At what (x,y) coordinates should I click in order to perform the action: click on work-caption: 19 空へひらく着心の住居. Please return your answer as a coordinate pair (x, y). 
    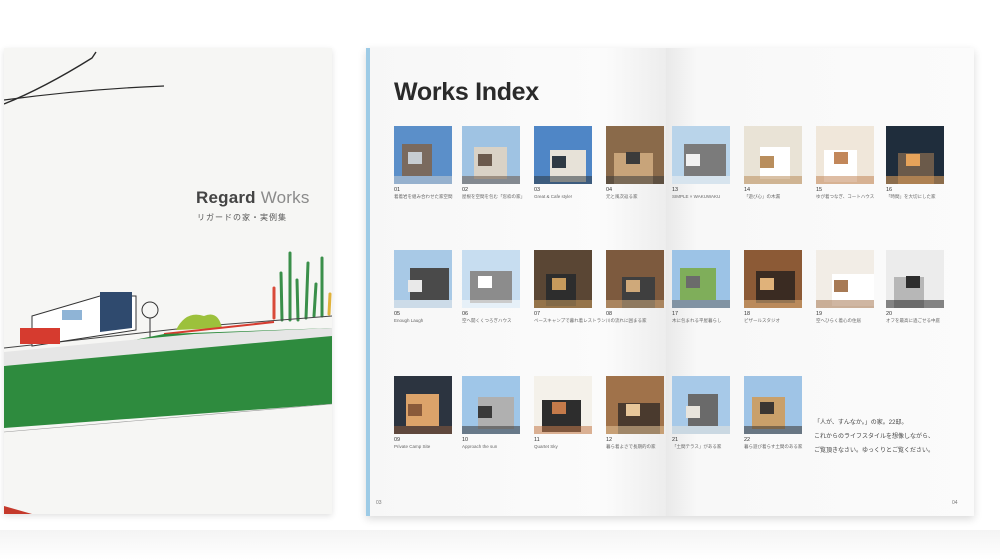
    Looking at the image, I should click on (845, 317).